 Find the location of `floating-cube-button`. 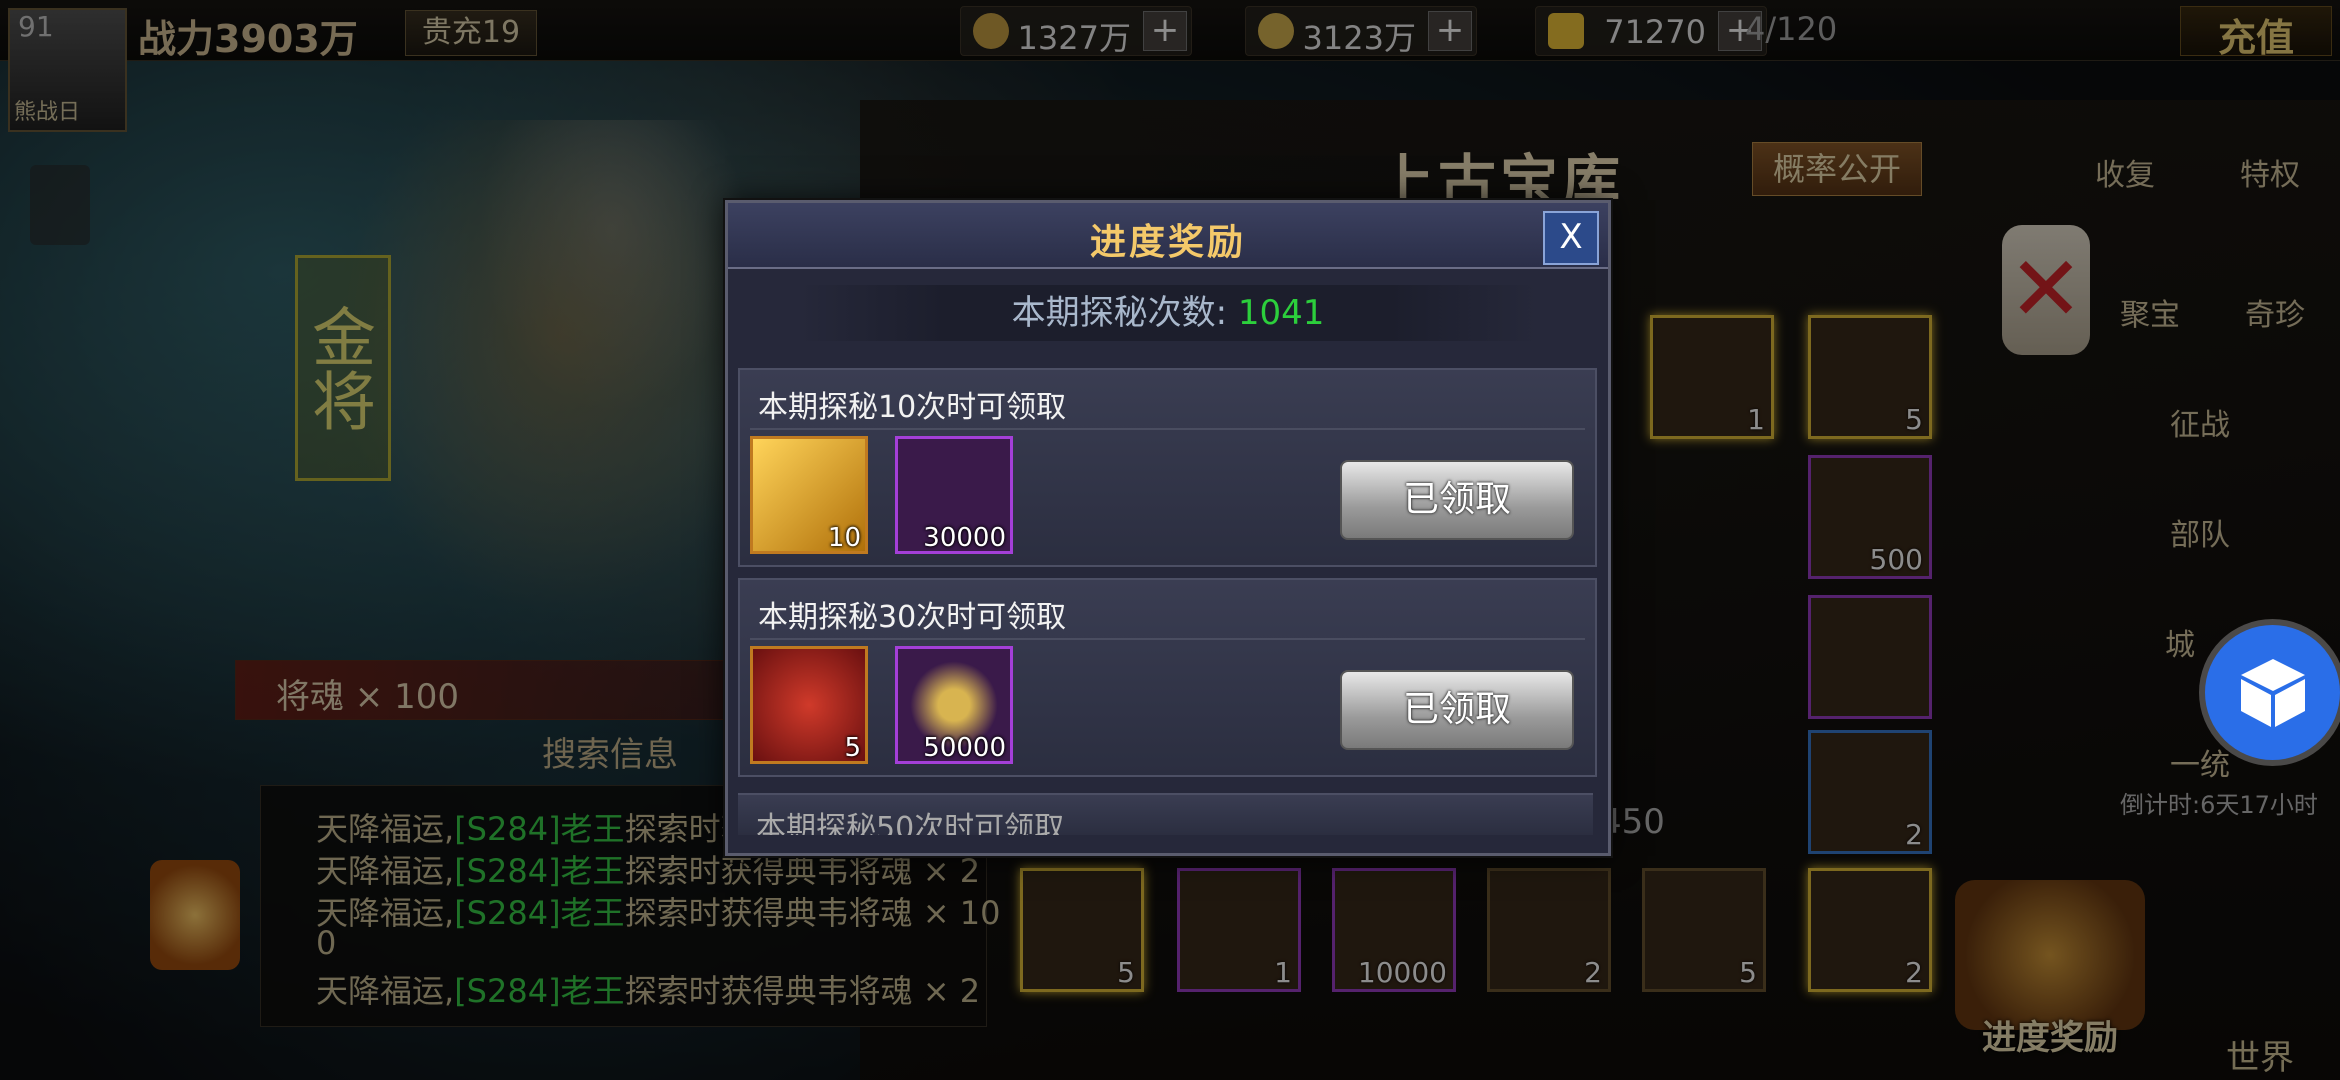

floating-cube-button is located at coordinates (2272, 692).